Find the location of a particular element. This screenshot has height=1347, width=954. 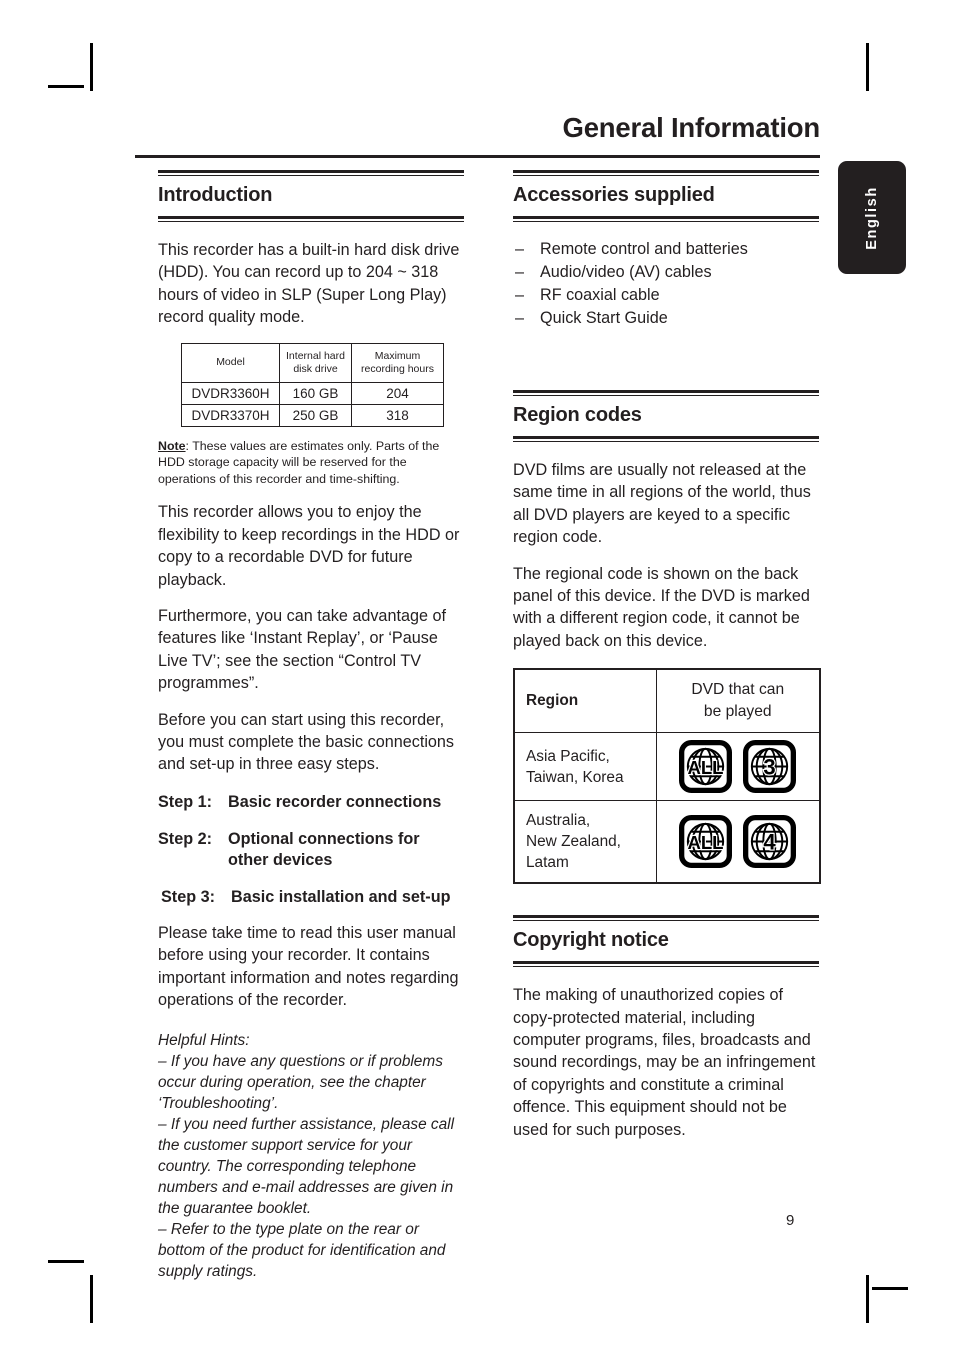

accessory-label: Remote control and batteries is located at coordinates (644, 249).